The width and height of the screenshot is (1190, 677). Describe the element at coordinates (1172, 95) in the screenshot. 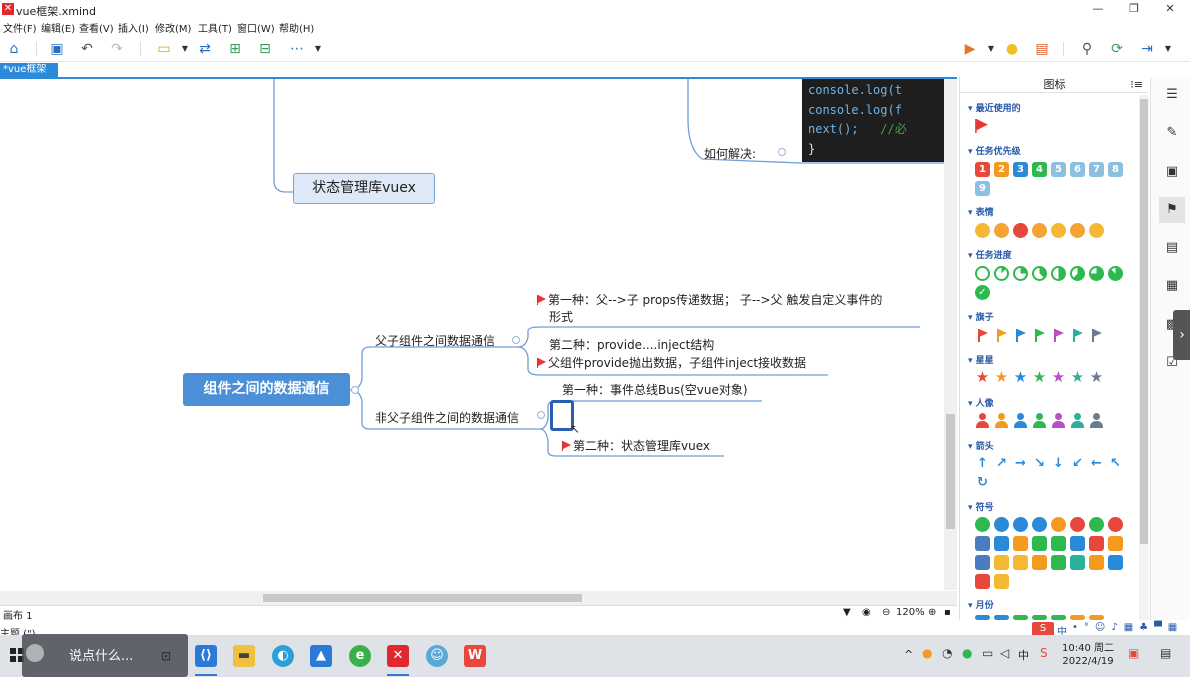

I see `outline-icon: ☰` at that location.